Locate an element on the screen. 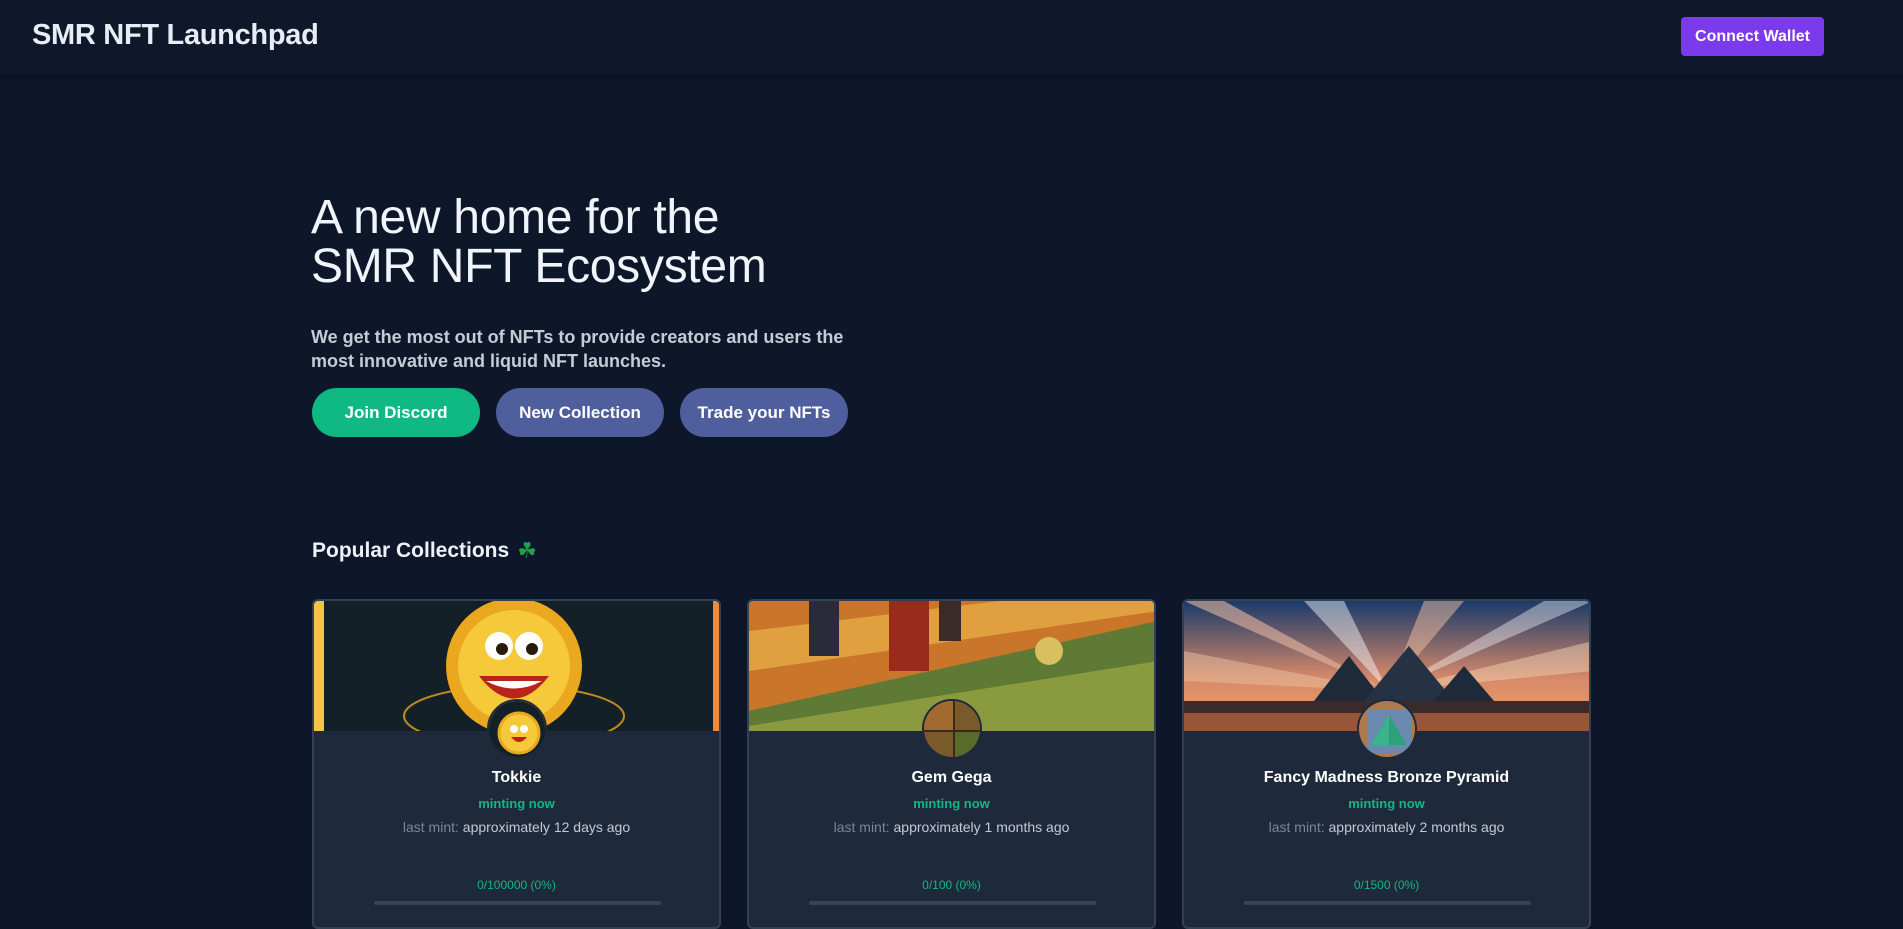 The height and width of the screenshot is (929, 1903). hero-title-line-2: SMR NFT Ecosystem is located at coordinates (539, 266).